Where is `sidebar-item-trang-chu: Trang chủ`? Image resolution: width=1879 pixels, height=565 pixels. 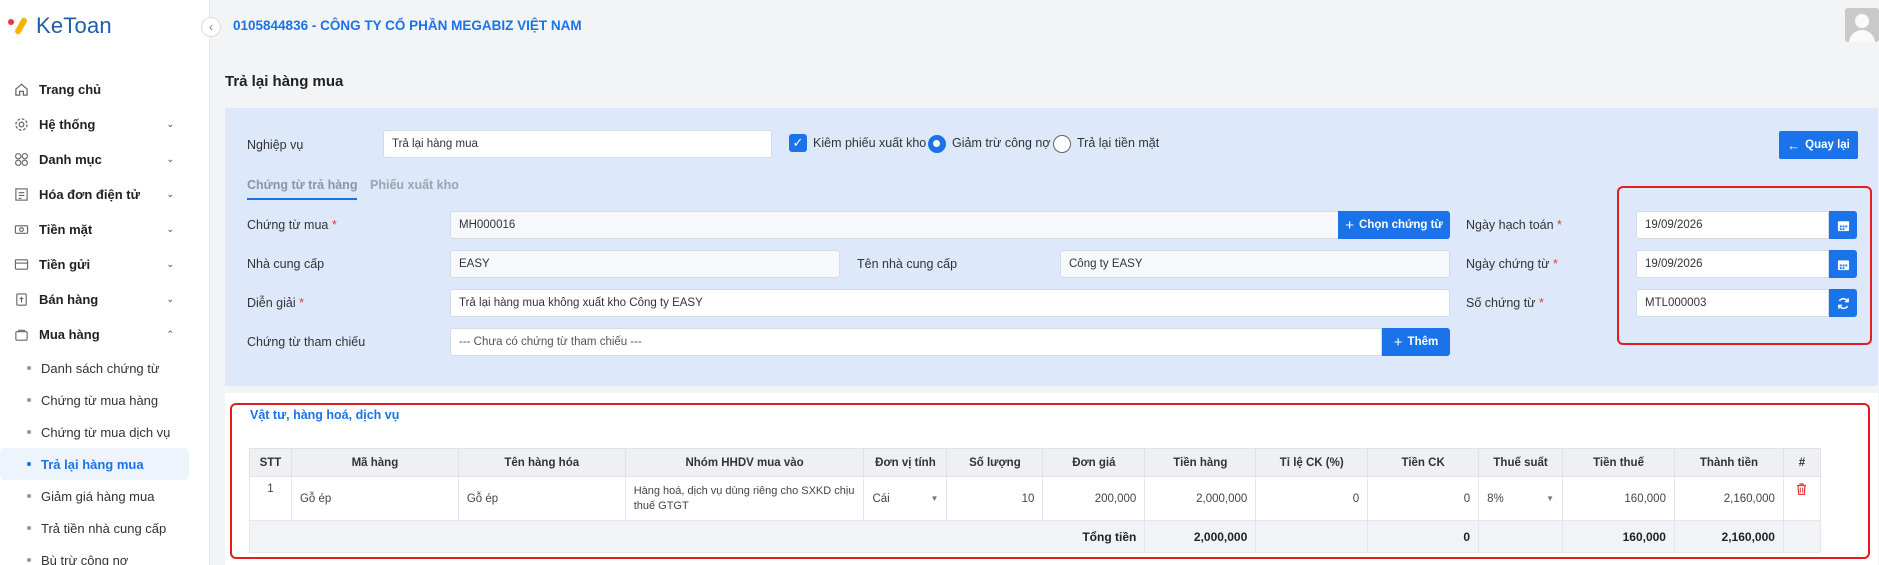 sidebar-item-trang-chu: Trang chủ is located at coordinates (104, 89).